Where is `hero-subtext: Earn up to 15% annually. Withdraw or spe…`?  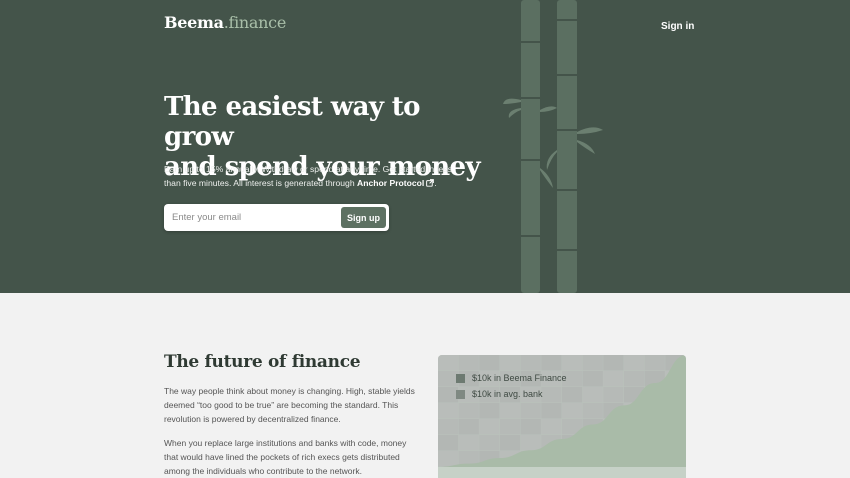 hero-subtext: Earn up to 15% annually. Withdraw or spe… is located at coordinates (314, 176).